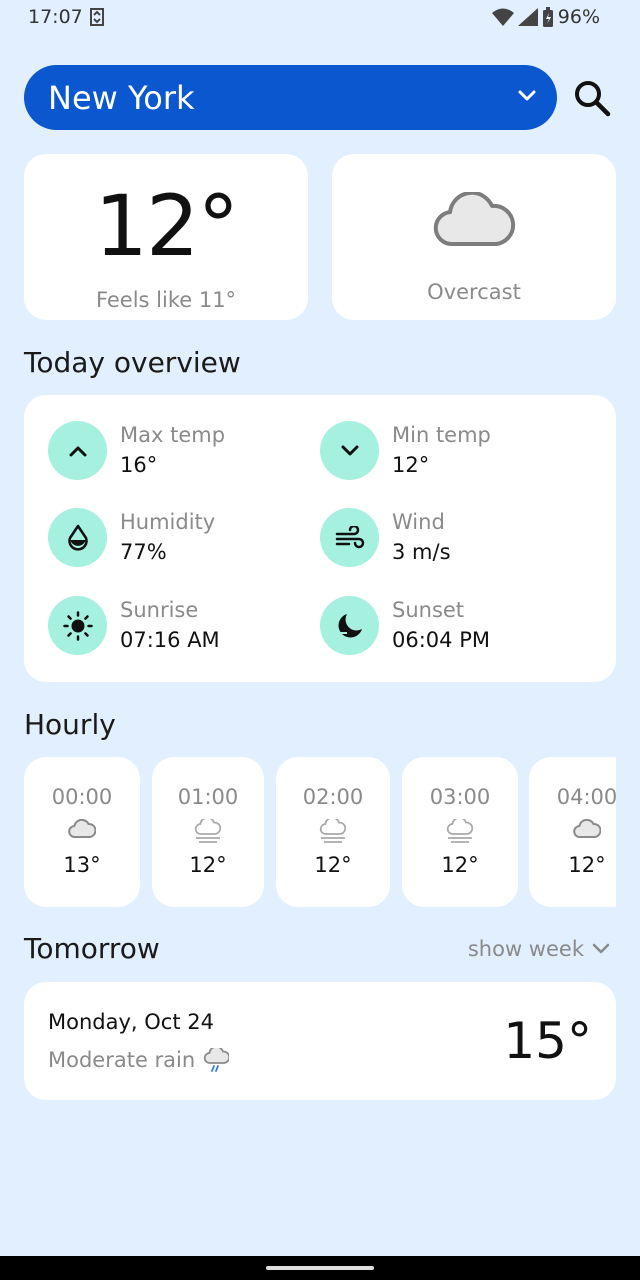  Describe the element at coordinates (97, 17) in the screenshot. I see `sync-icon` at that location.